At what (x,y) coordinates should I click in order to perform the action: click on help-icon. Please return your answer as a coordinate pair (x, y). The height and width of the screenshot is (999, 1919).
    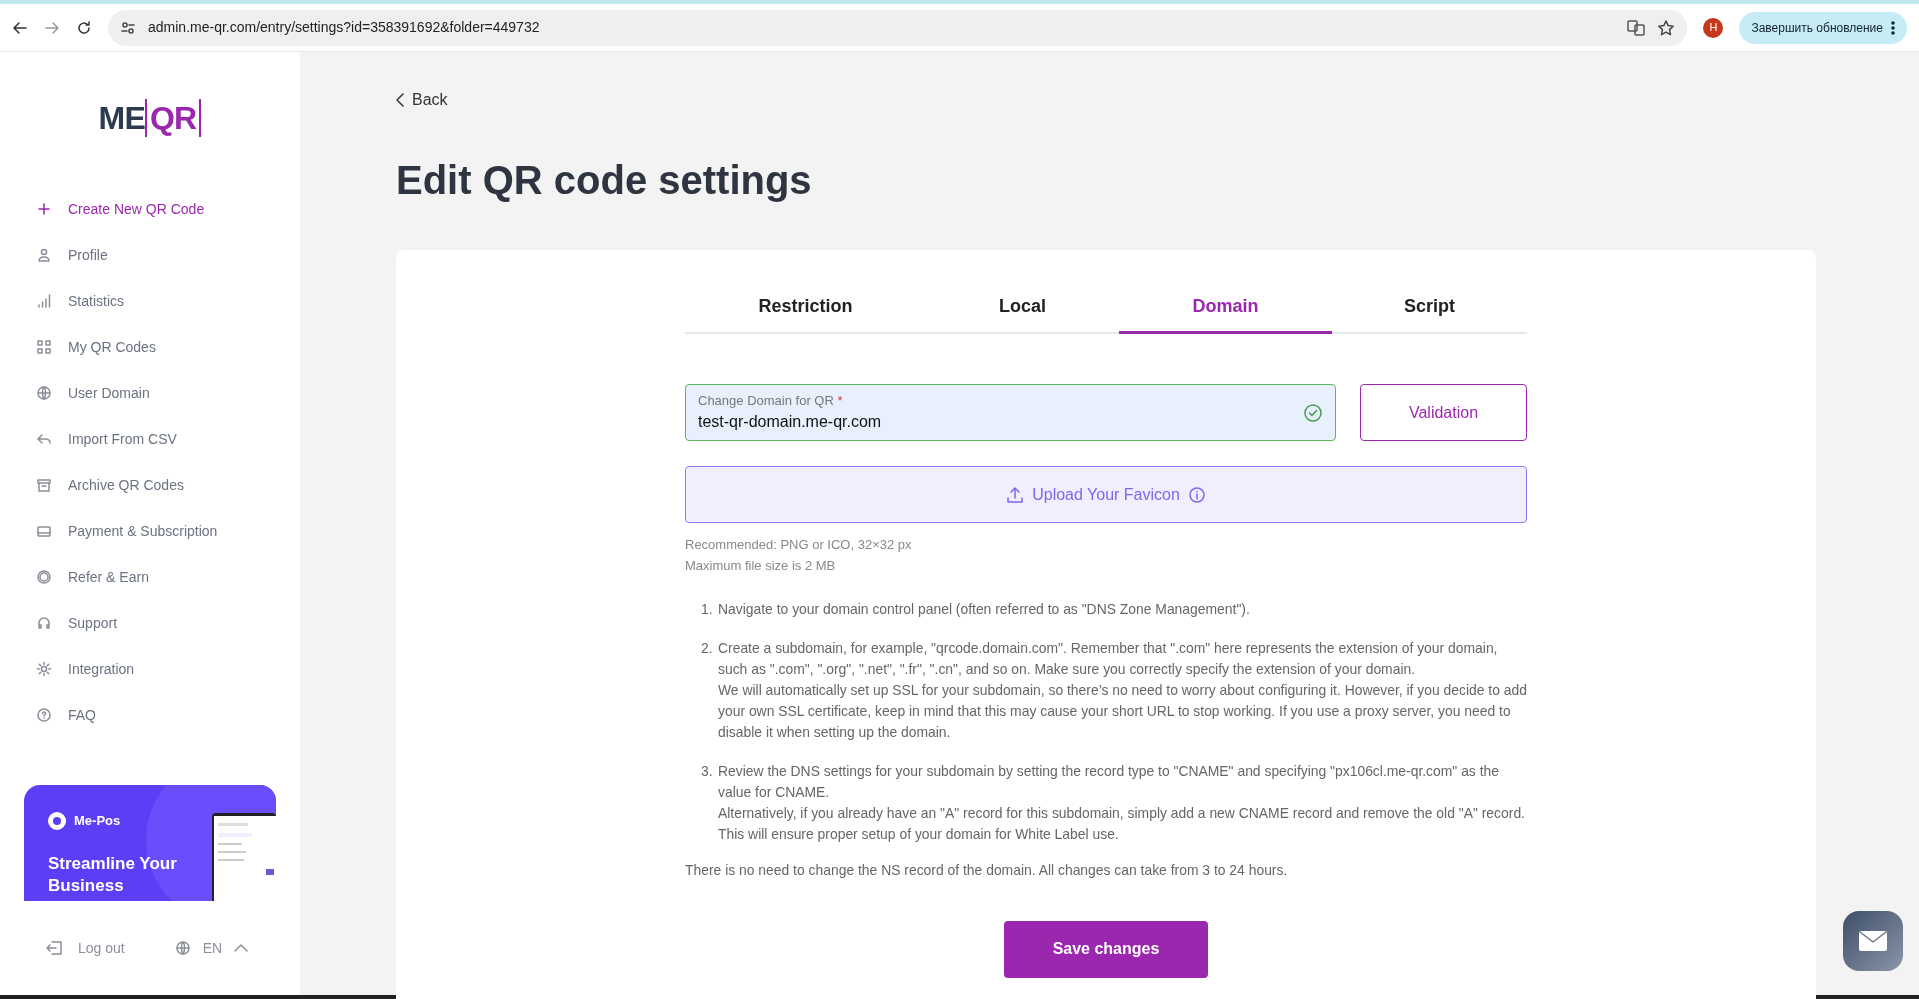
    Looking at the image, I should click on (44, 715).